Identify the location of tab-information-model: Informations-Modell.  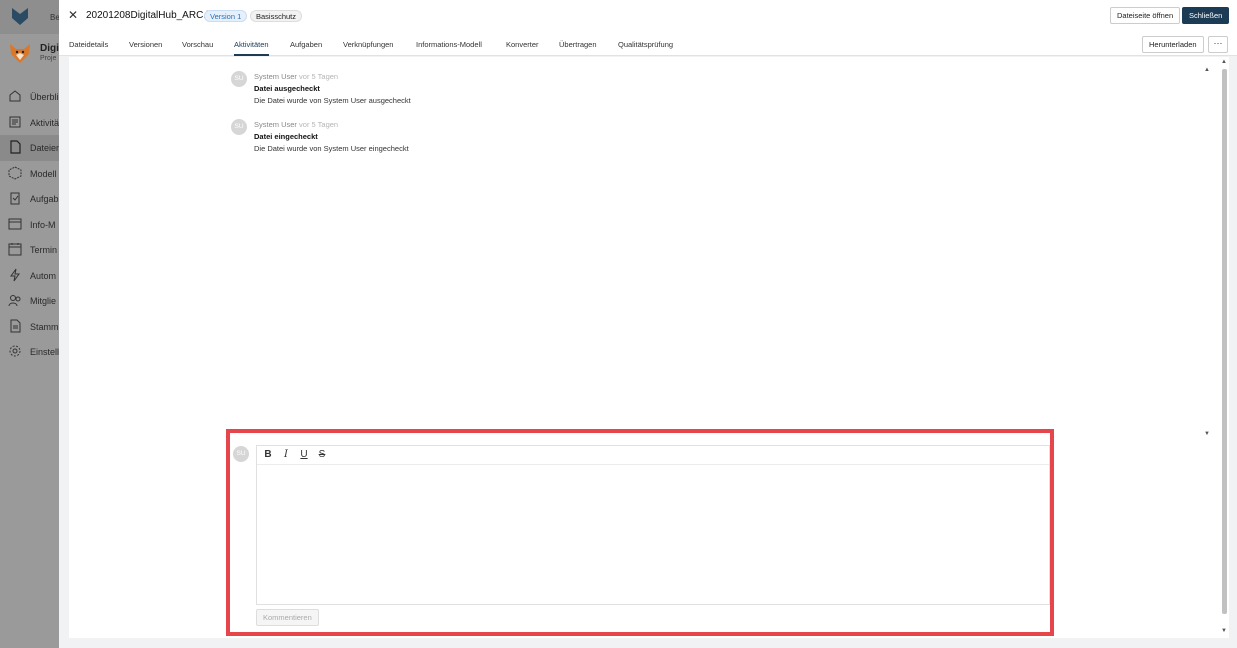
(449, 48).